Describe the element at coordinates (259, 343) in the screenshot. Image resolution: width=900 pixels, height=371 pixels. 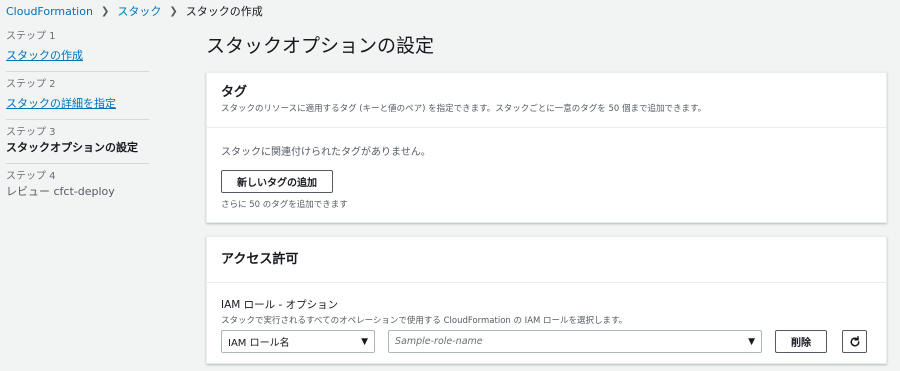
I see `iam-role-type-value: IAM ロール名` at that location.